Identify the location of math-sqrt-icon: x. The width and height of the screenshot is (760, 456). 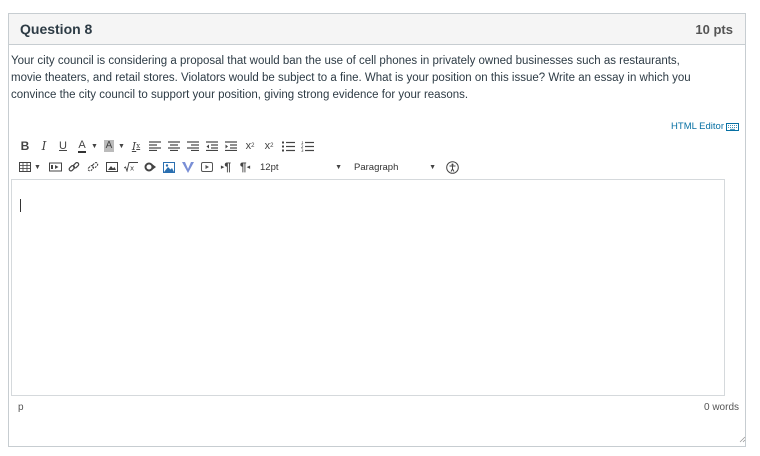
(131, 167).